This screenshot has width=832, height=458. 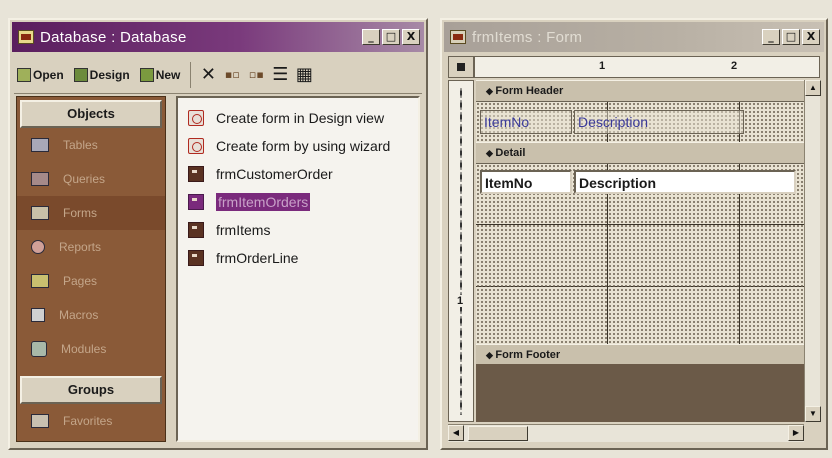 I want to click on list-item: frmOrderLine, so click(x=298, y=258).